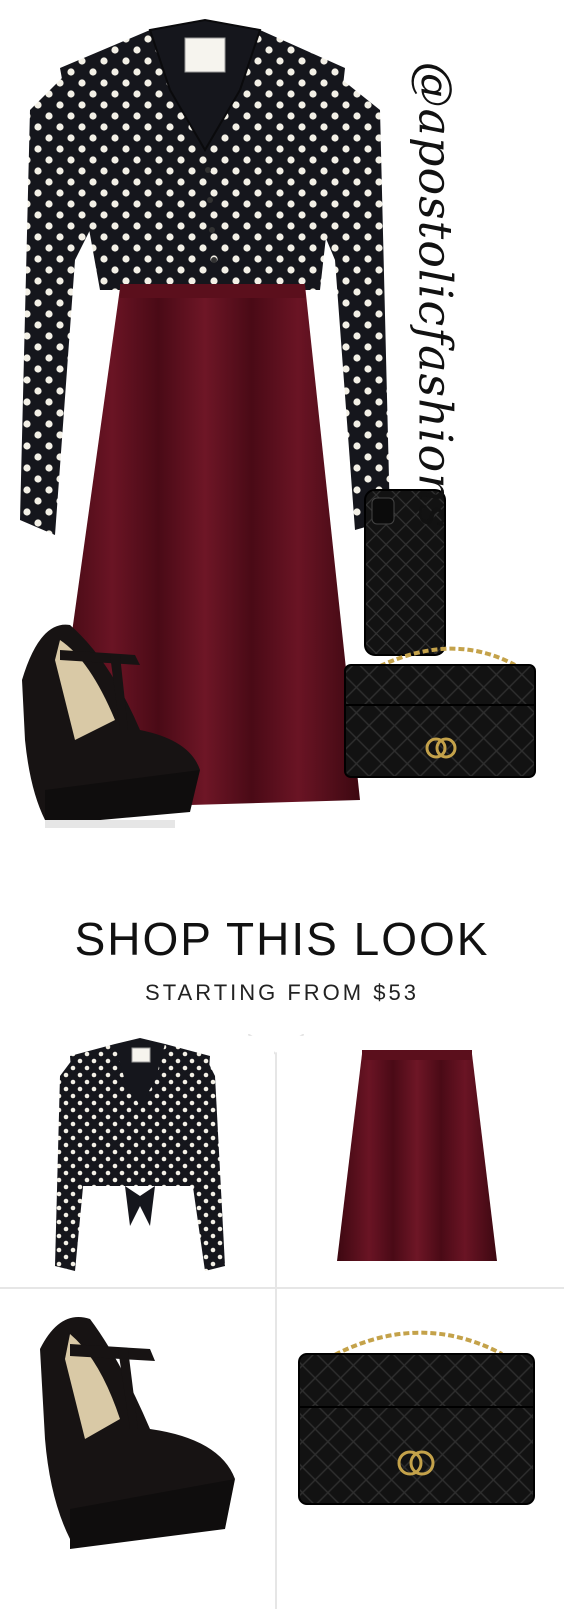 This screenshot has height=1614, width=564. I want to click on social-handle-text: @apostolicfashions, so click(435, 295).